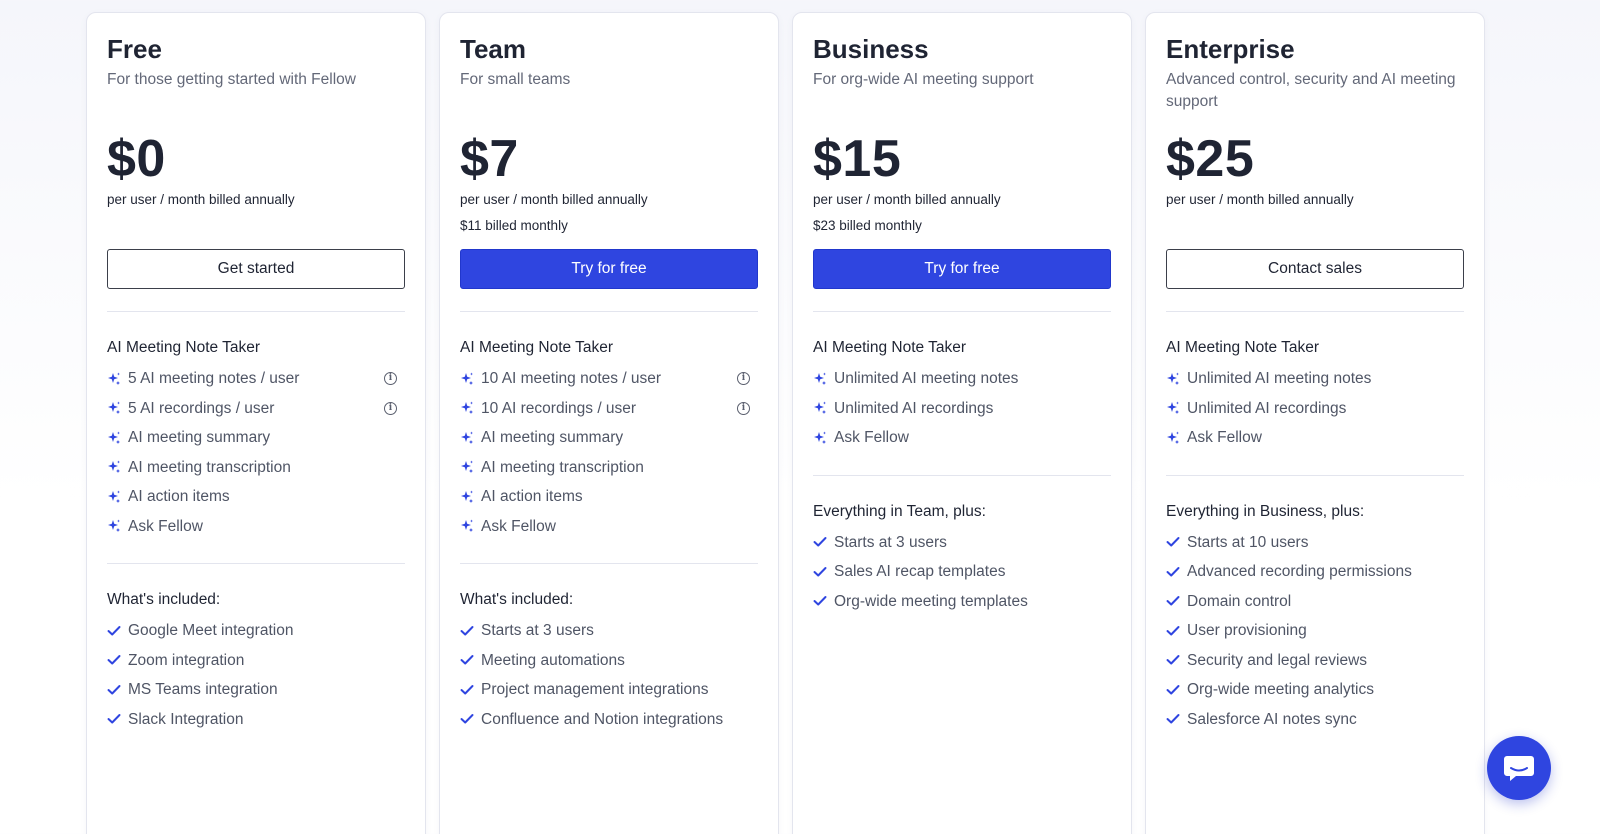 This screenshot has width=1600, height=834. What do you see at coordinates (962, 543) in the screenshot?
I see `included-feature-item: Starts at 3 users` at bounding box center [962, 543].